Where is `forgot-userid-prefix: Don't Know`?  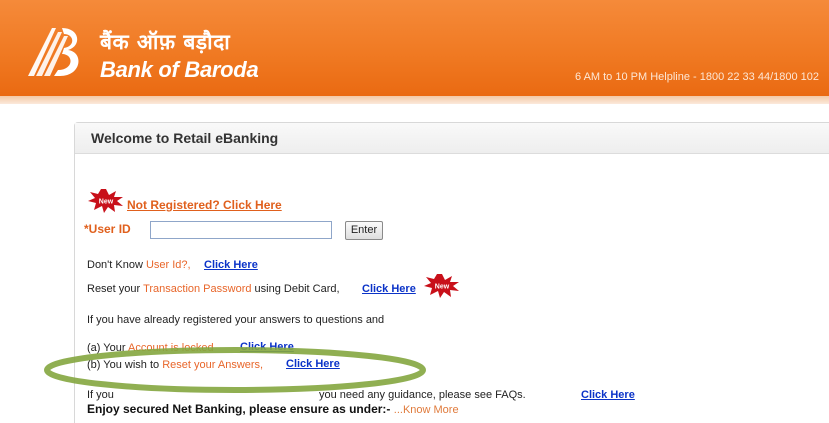 forgot-userid-prefix: Don't Know is located at coordinates (116, 265).